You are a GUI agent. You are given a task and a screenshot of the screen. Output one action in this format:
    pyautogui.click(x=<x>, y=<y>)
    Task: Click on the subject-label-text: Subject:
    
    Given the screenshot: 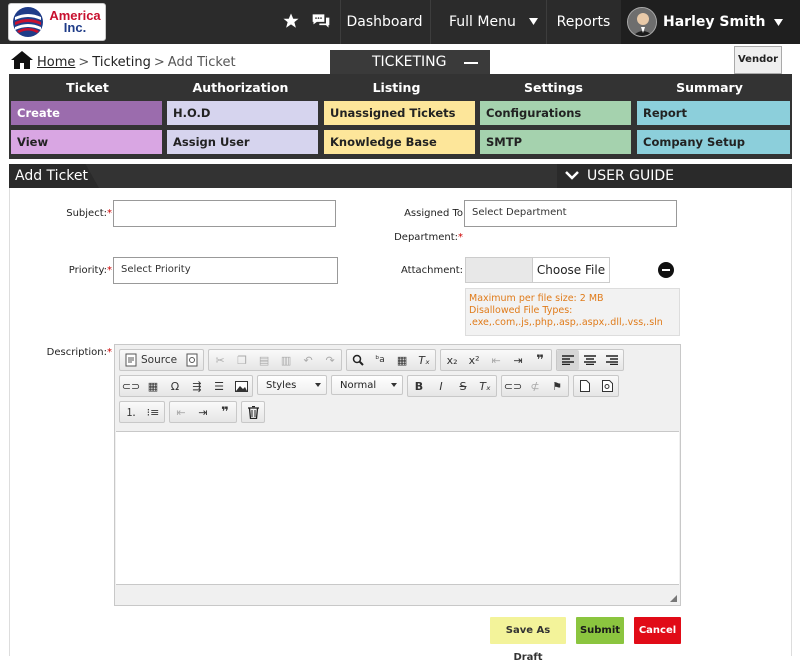 What is the action you would take?
    pyautogui.click(x=86, y=213)
    